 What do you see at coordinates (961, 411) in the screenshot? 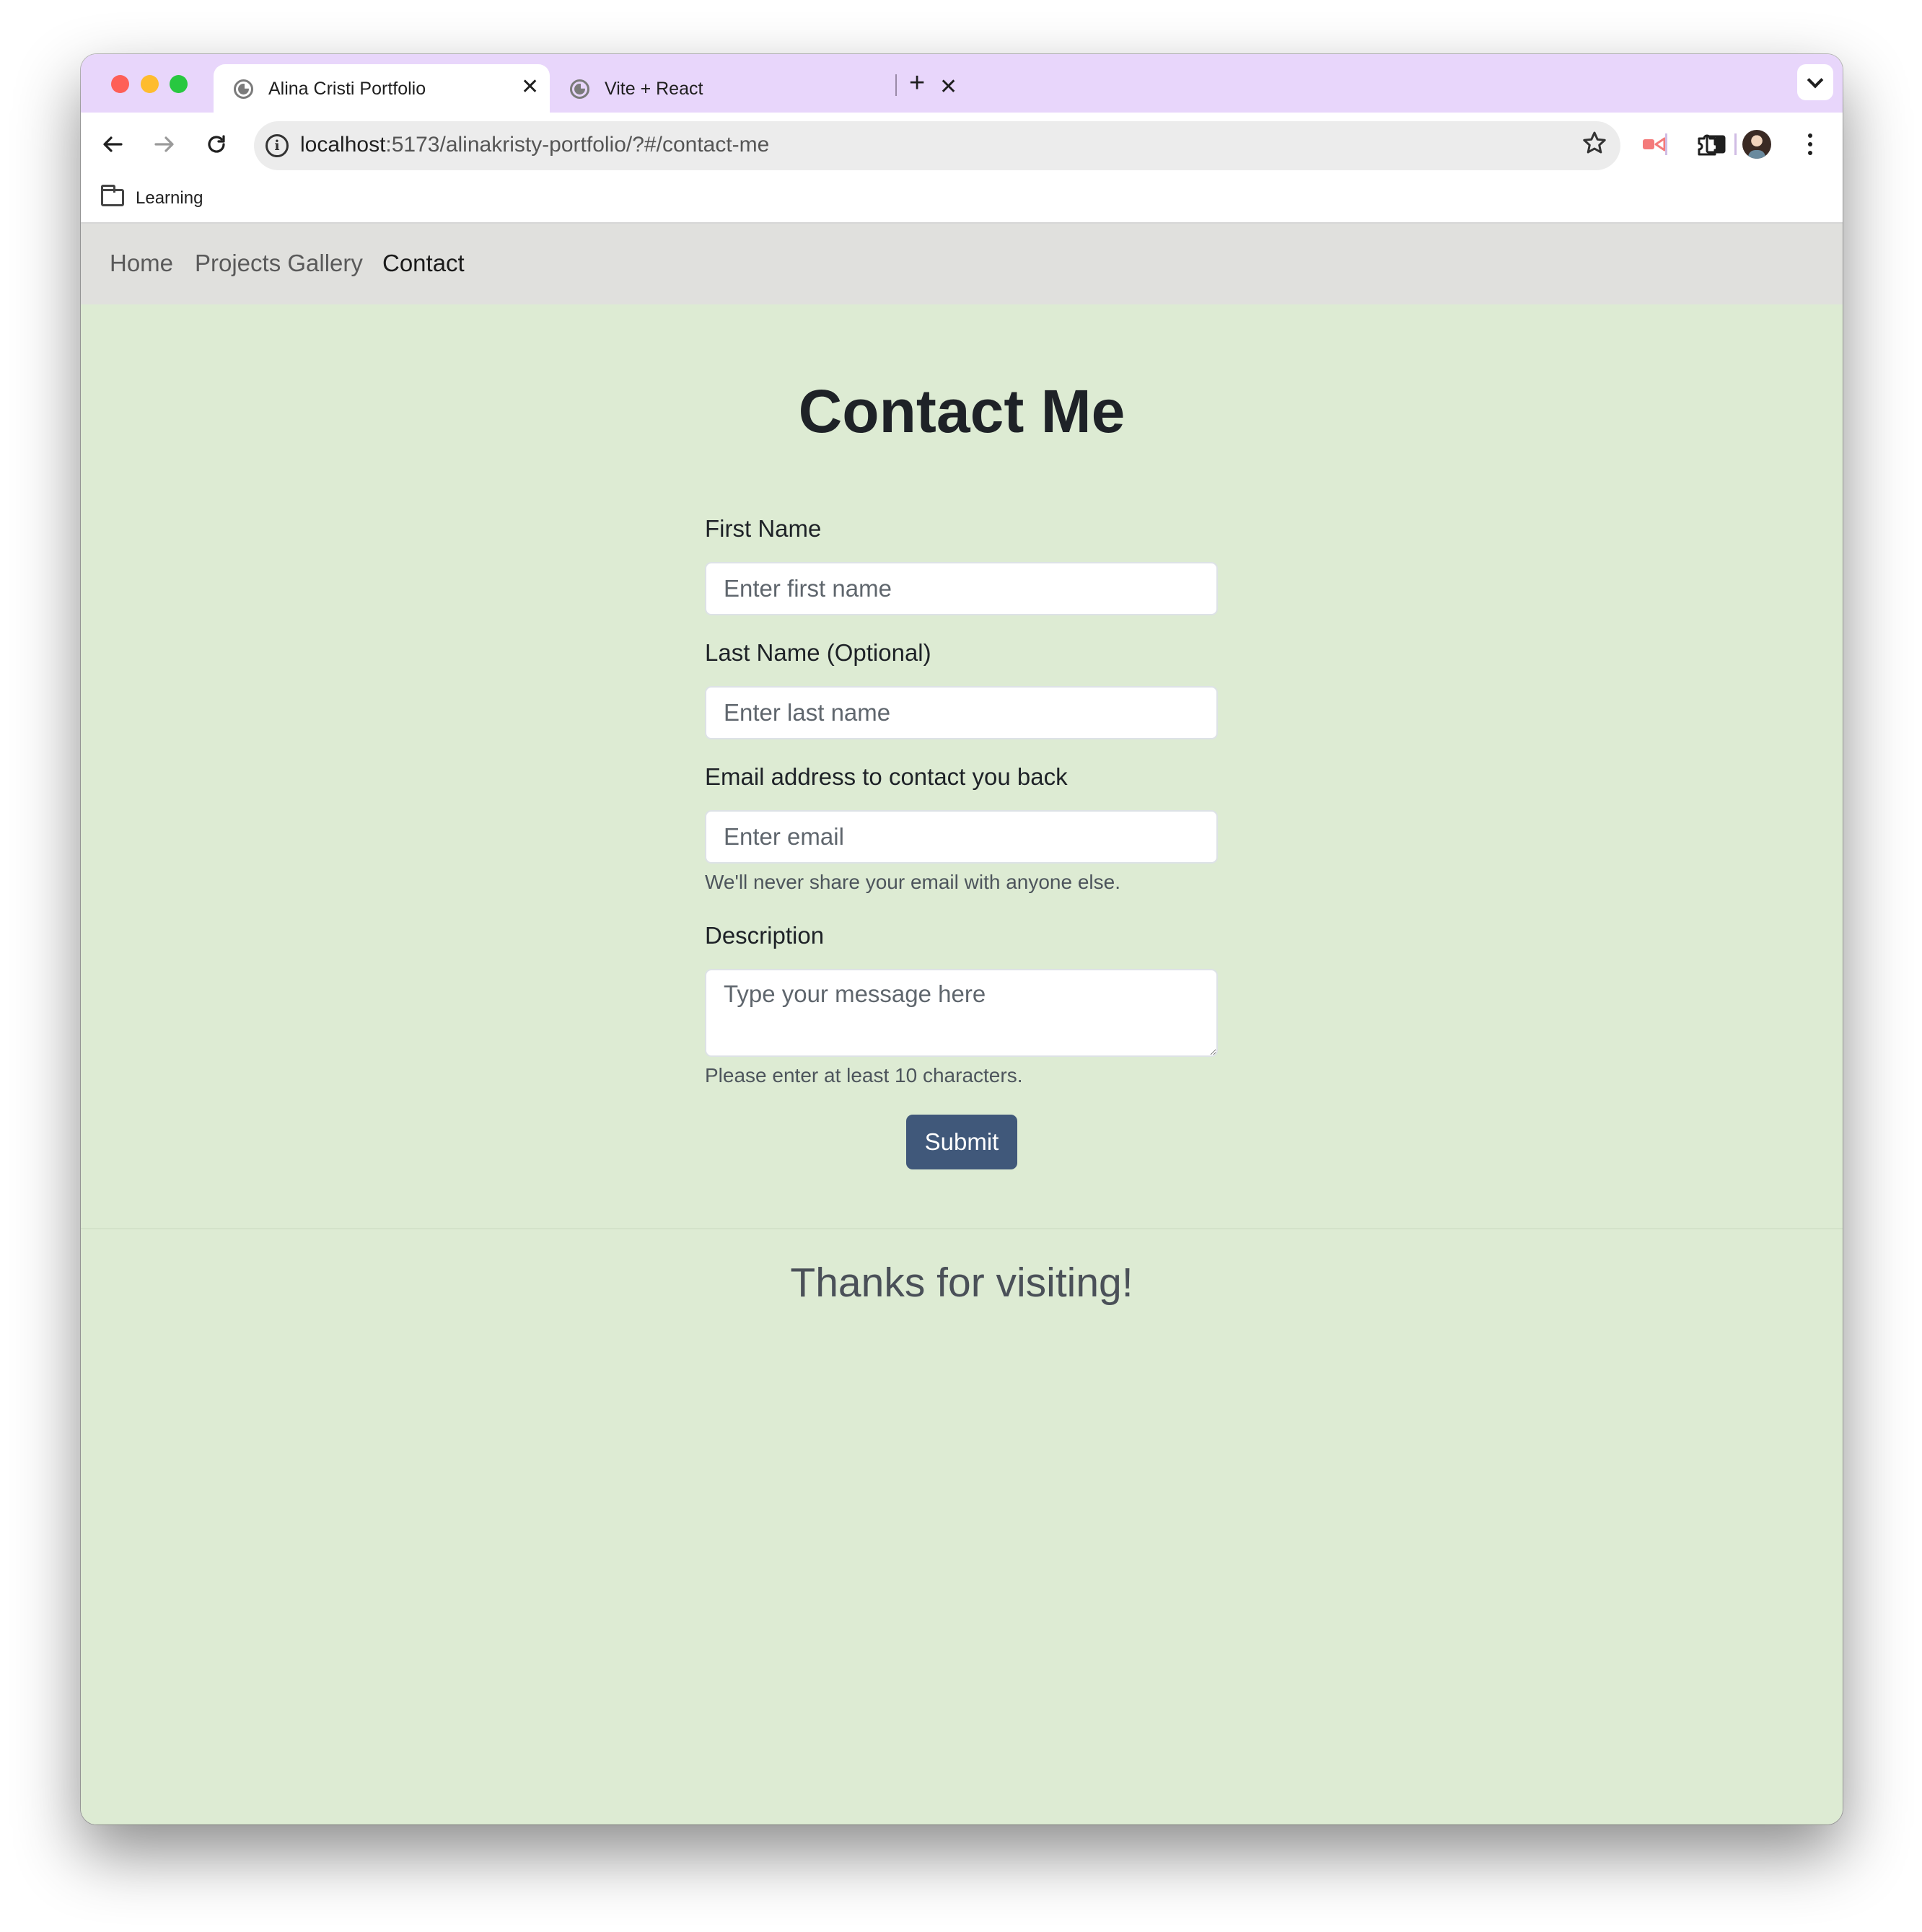
I see `page-title: Contact Me` at bounding box center [961, 411].